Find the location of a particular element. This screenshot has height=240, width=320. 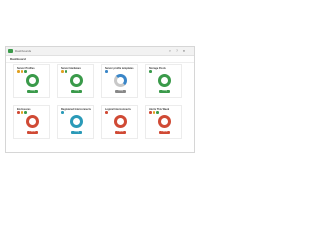

help-icon: ? is located at coordinates (177, 51).